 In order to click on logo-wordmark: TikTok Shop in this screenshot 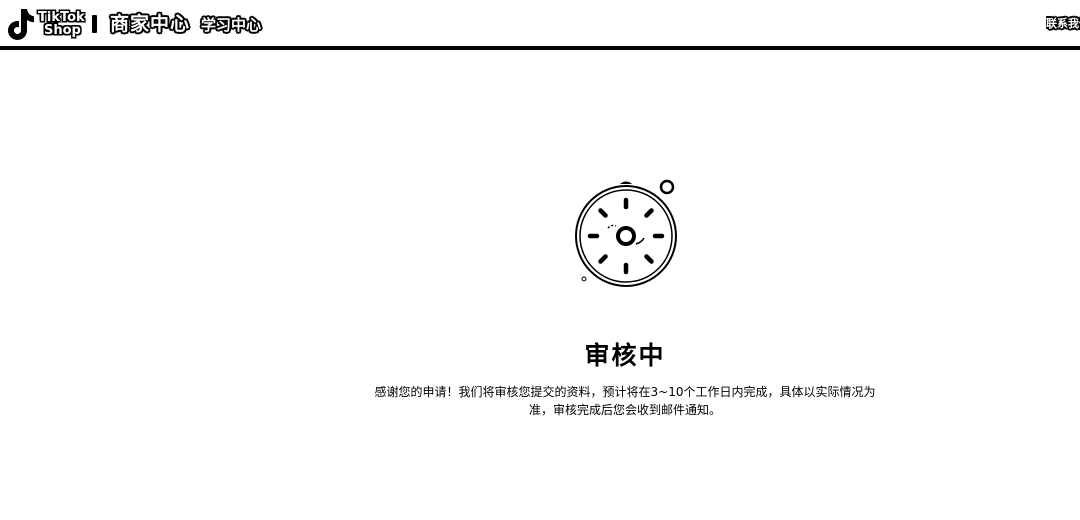, I will do `click(61, 24)`.